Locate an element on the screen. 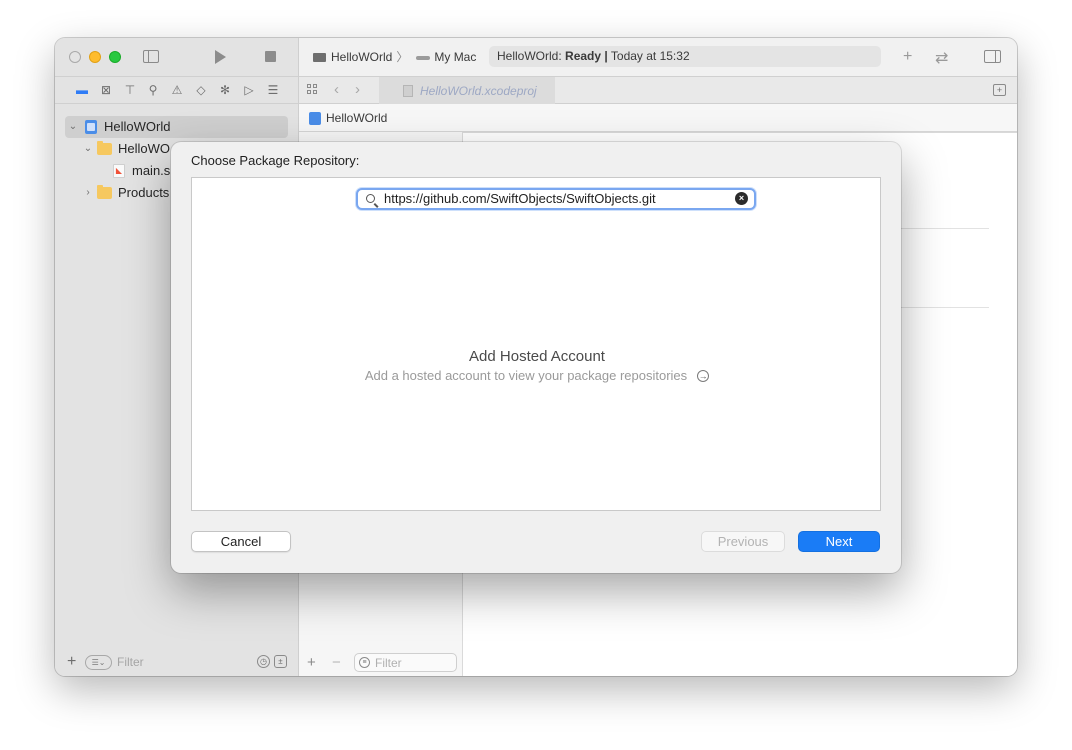 This screenshot has height=750, width=1072. navigator-filter-input: Filter is located at coordinates (130, 662).